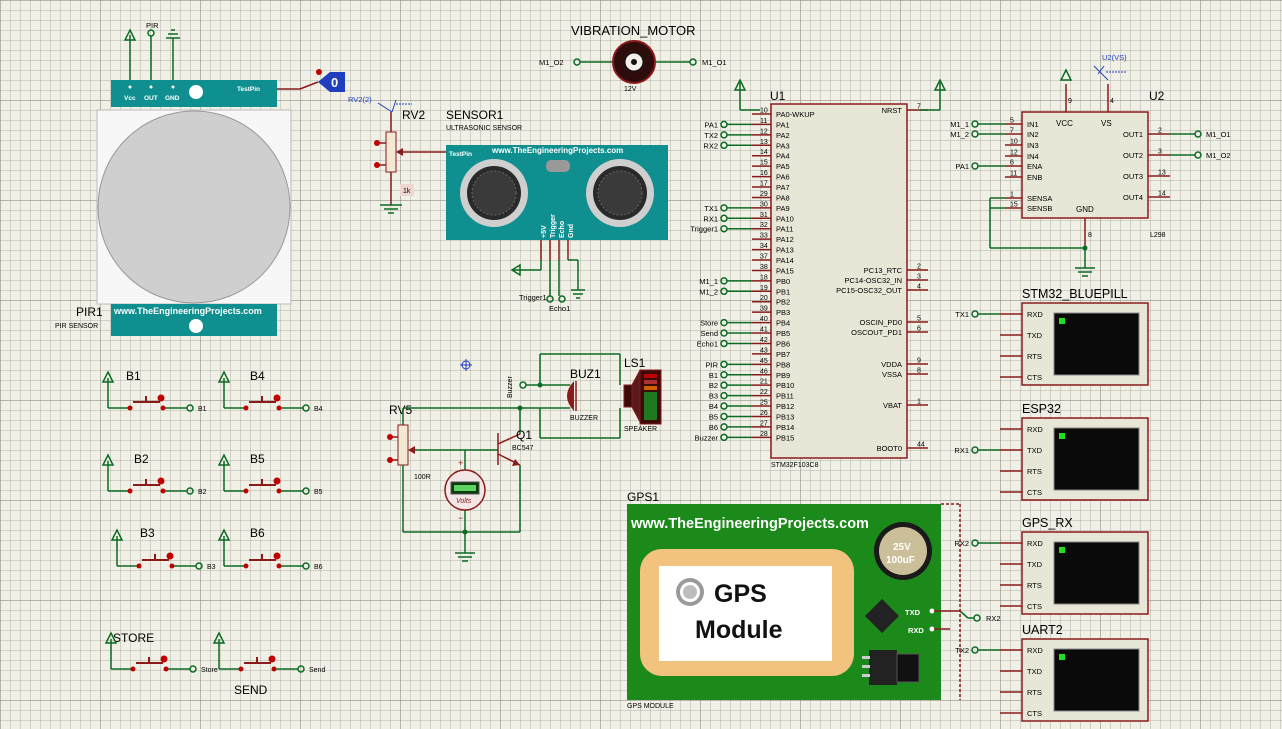  What do you see at coordinates (133, 376) in the screenshot?
I see `button-ref: B1` at bounding box center [133, 376].